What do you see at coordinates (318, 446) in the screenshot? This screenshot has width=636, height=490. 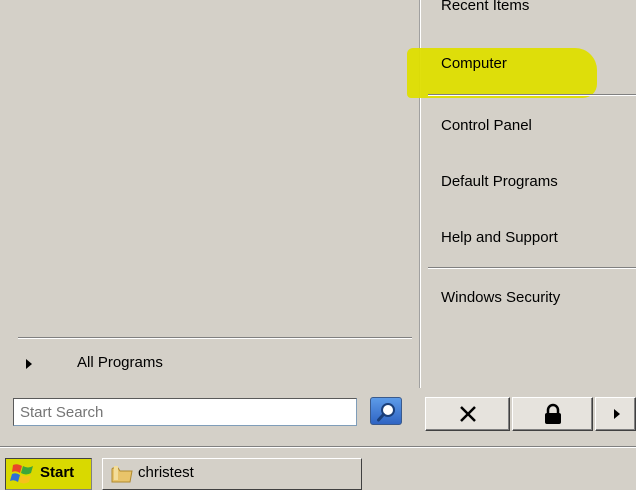 I see `taskbar-top-border` at bounding box center [318, 446].